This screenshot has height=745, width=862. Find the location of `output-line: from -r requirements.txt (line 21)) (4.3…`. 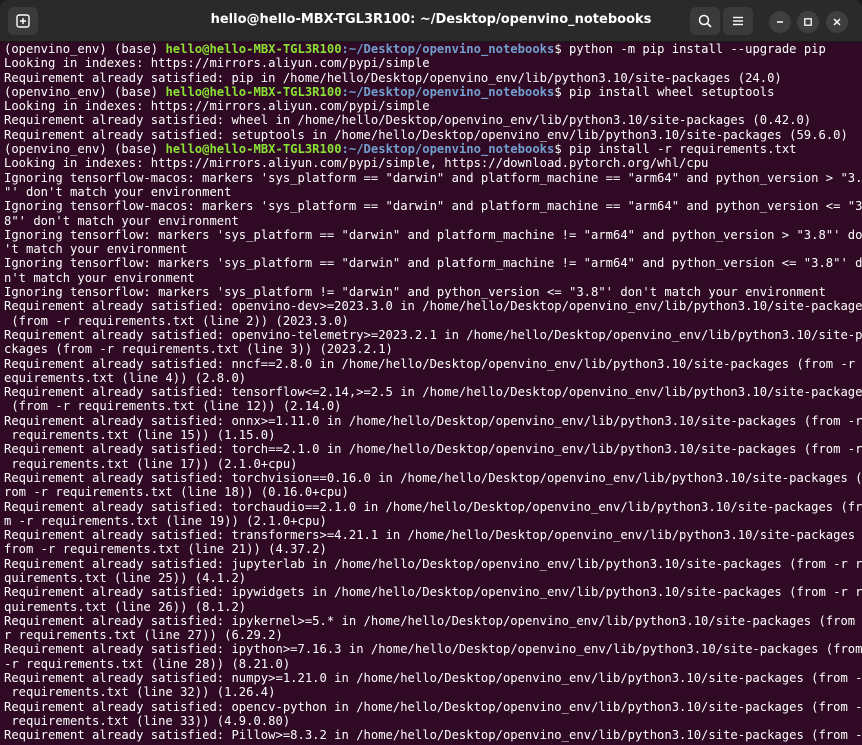

output-line: from -r requirements.txt (line 21)) (4.3… is located at coordinates (165, 549).